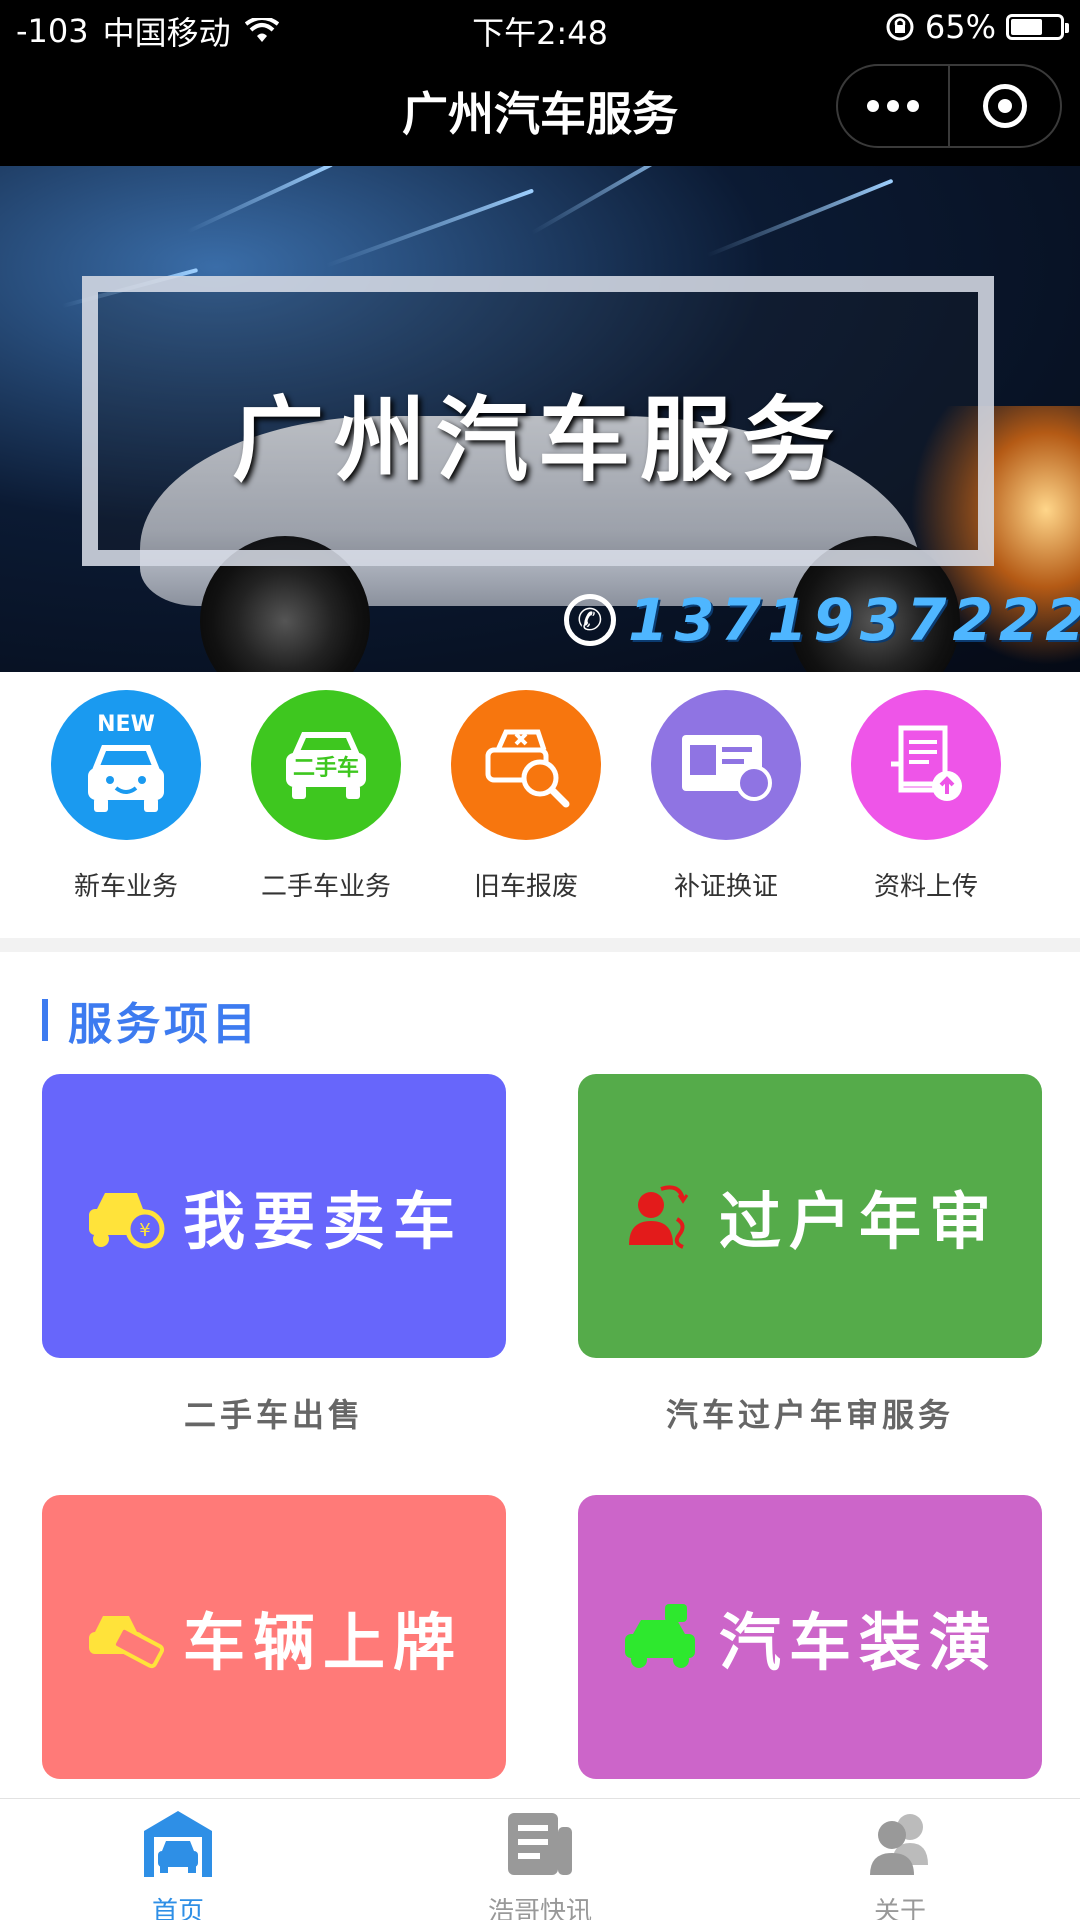  I want to click on service-card-sell-car: ¥ 我要卖车, so click(274, 1216).